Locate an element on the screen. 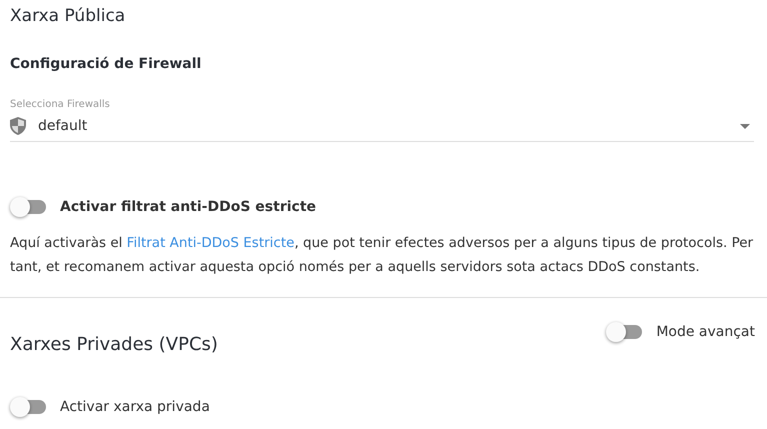  toggle-label: Activar xarxa privada is located at coordinates (135, 407).